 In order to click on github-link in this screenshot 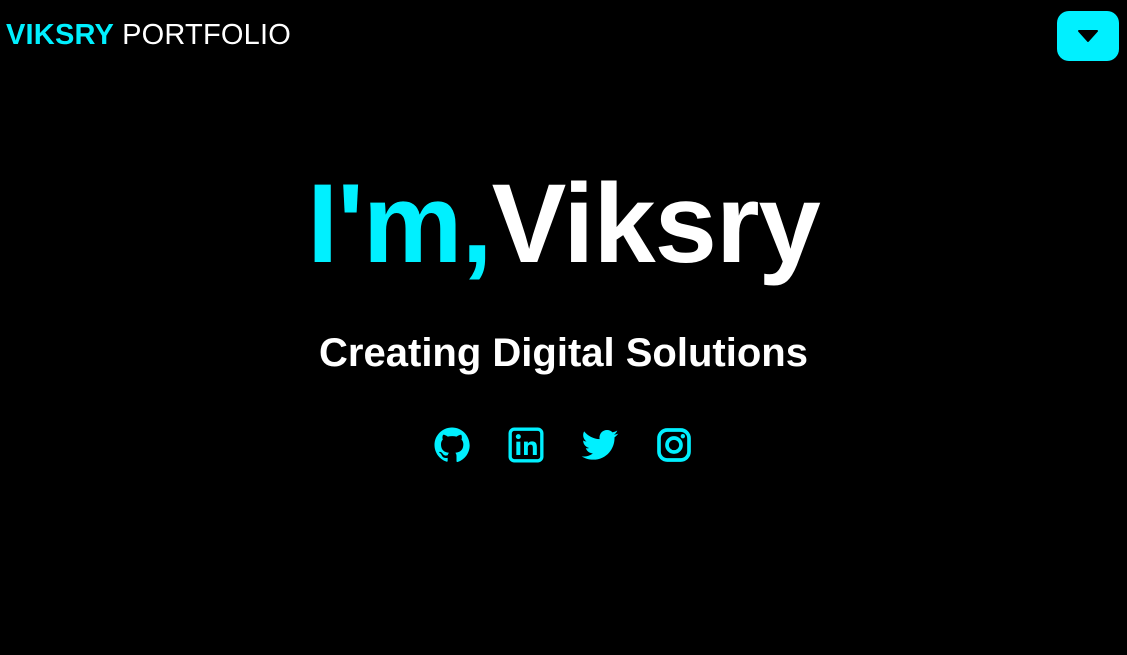, I will do `click(452, 445)`.